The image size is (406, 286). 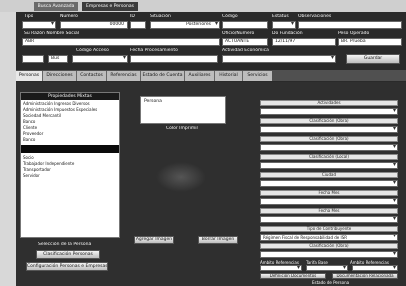 I want to click on tab-personas: Personas, so click(x=29, y=76).